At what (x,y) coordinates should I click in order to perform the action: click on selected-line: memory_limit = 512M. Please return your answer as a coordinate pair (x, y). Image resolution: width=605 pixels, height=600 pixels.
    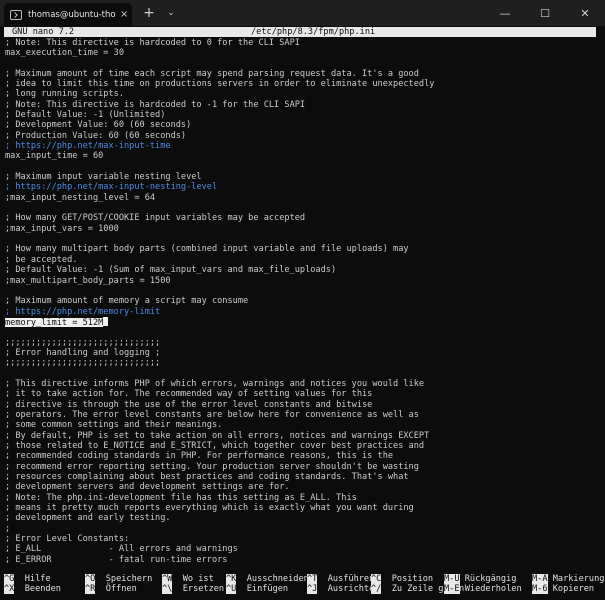
    Looking at the image, I should click on (305, 322).